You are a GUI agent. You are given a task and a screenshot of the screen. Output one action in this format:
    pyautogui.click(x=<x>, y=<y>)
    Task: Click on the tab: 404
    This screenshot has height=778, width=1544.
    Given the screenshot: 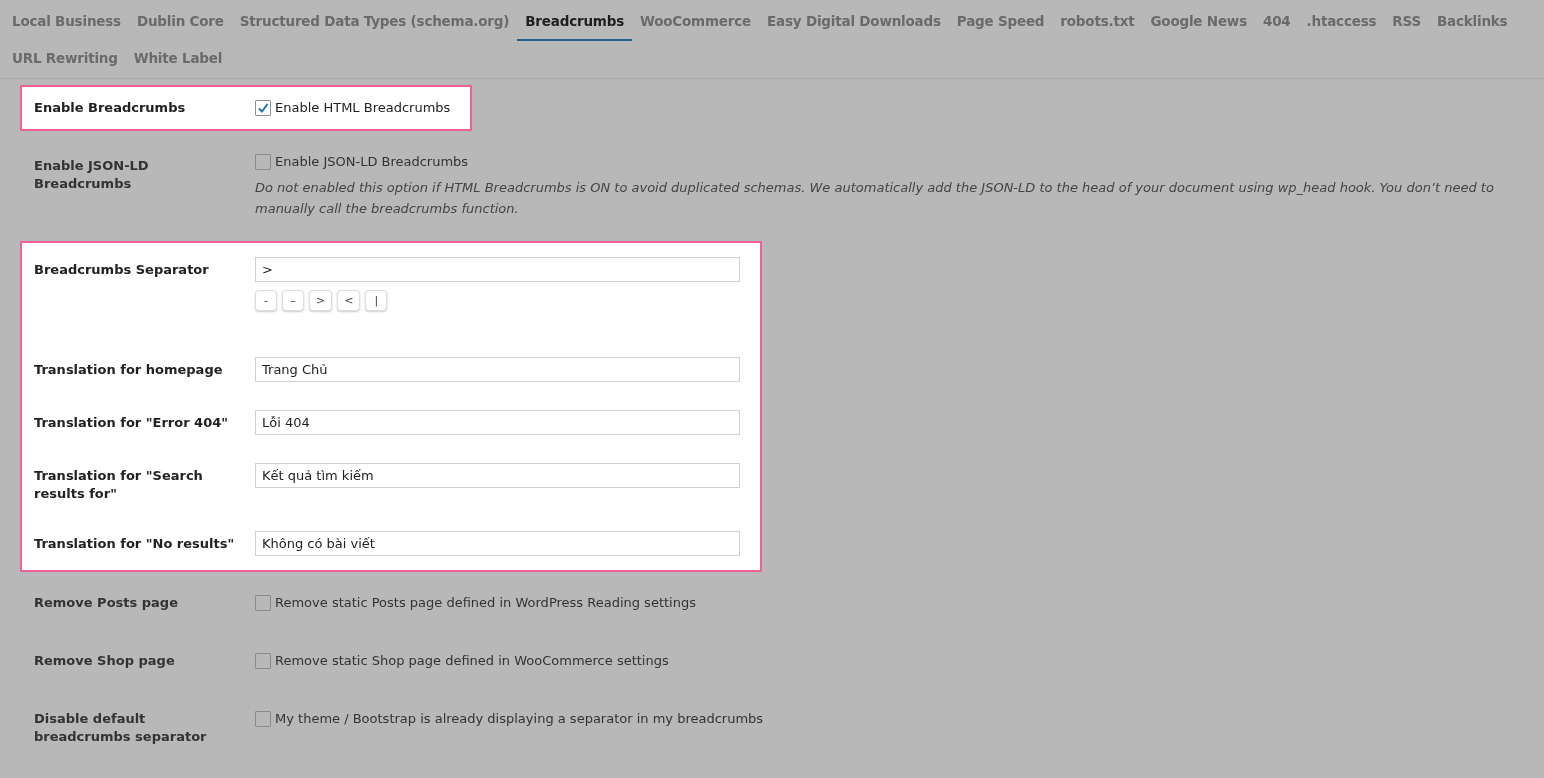 What is the action you would take?
    pyautogui.click(x=1277, y=22)
    